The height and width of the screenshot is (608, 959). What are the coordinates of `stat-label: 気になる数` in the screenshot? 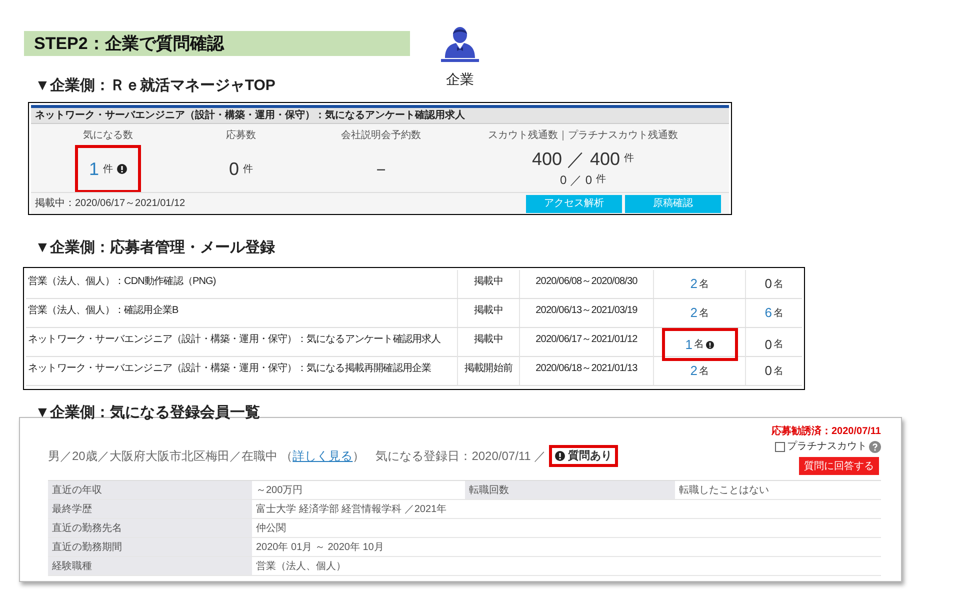 It's located at (108, 136).